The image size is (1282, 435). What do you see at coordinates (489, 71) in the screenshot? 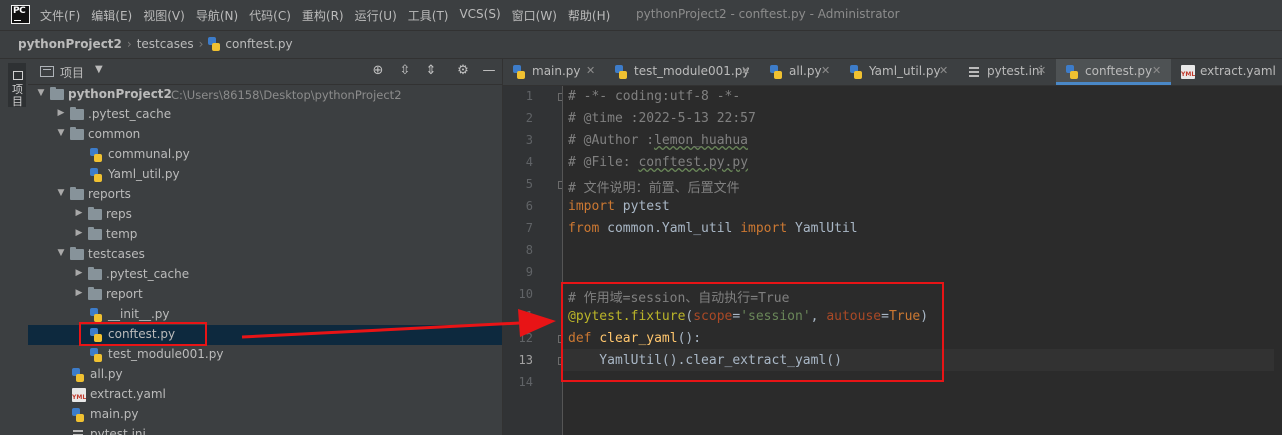
I see `minimize-icon: —` at bounding box center [489, 71].